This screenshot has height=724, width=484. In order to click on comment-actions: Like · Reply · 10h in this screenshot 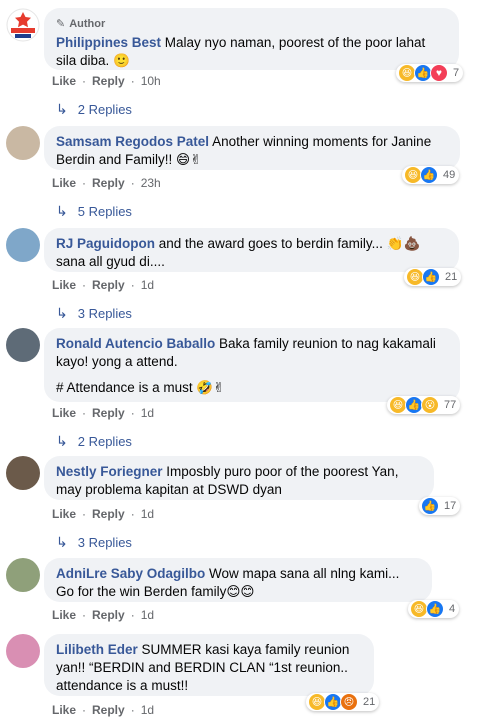, I will do `click(106, 81)`.